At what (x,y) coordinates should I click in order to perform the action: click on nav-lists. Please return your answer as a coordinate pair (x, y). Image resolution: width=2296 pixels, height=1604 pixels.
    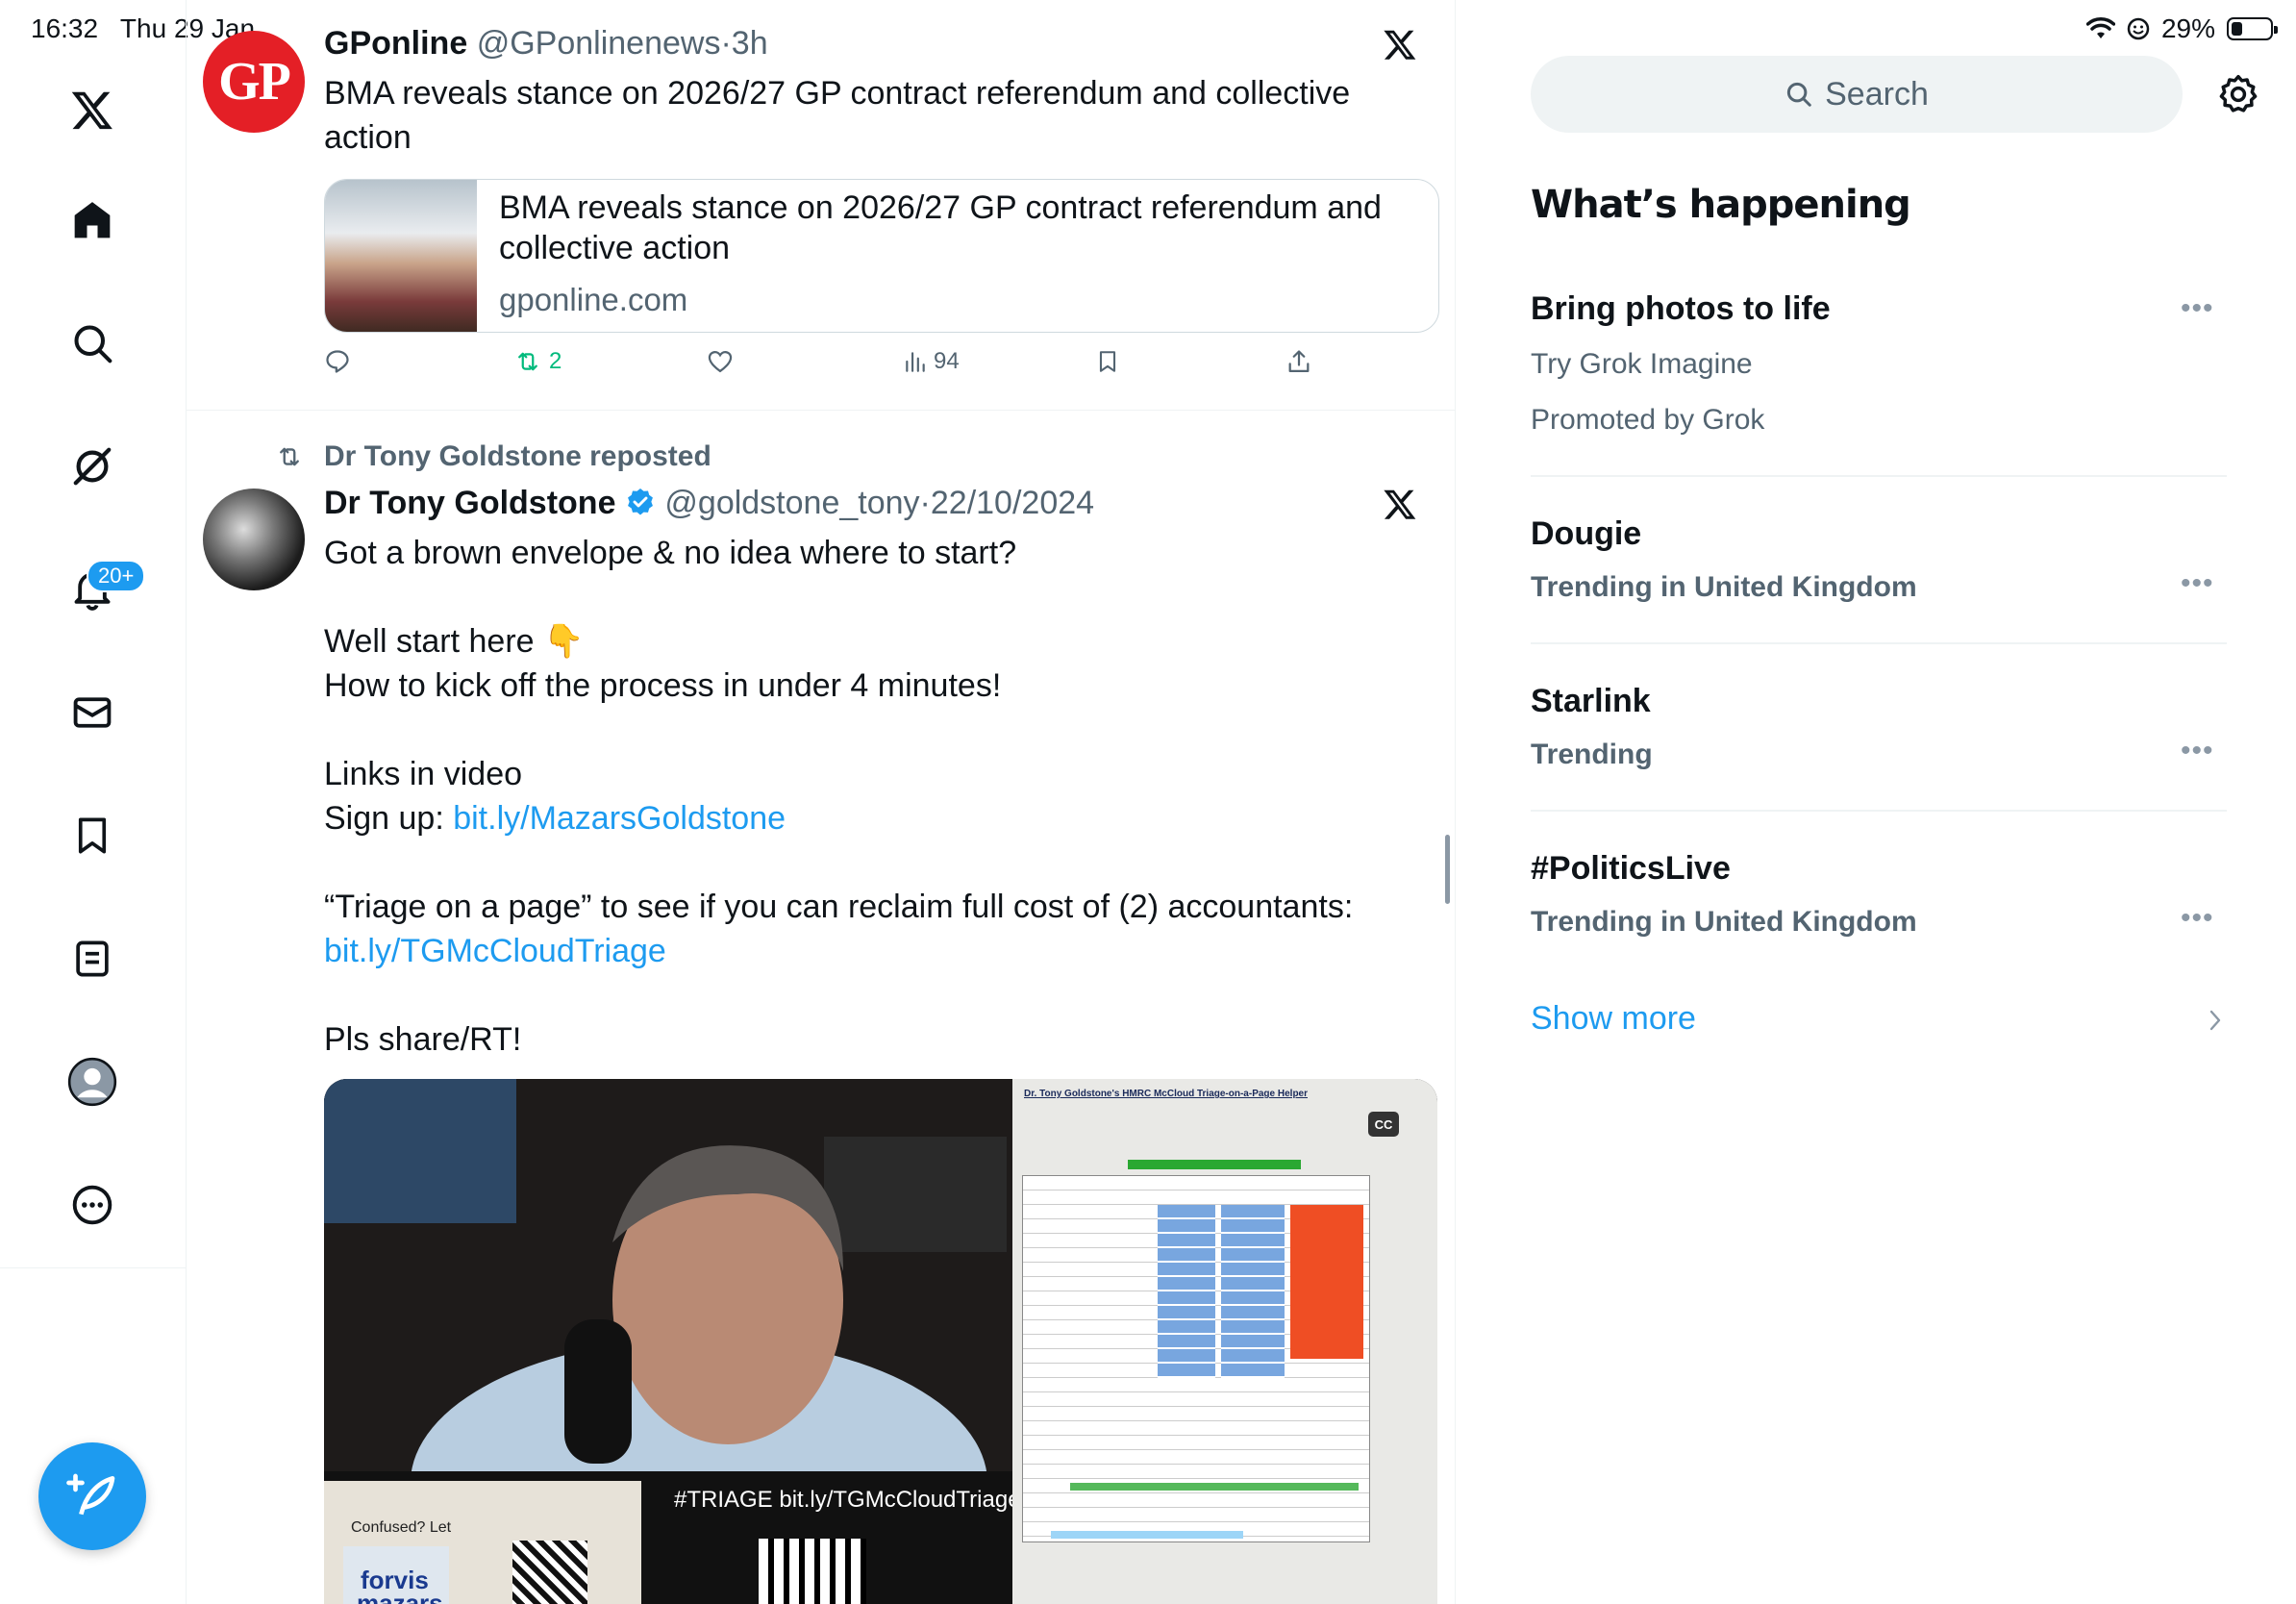
    Looking at the image, I should click on (92, 959).